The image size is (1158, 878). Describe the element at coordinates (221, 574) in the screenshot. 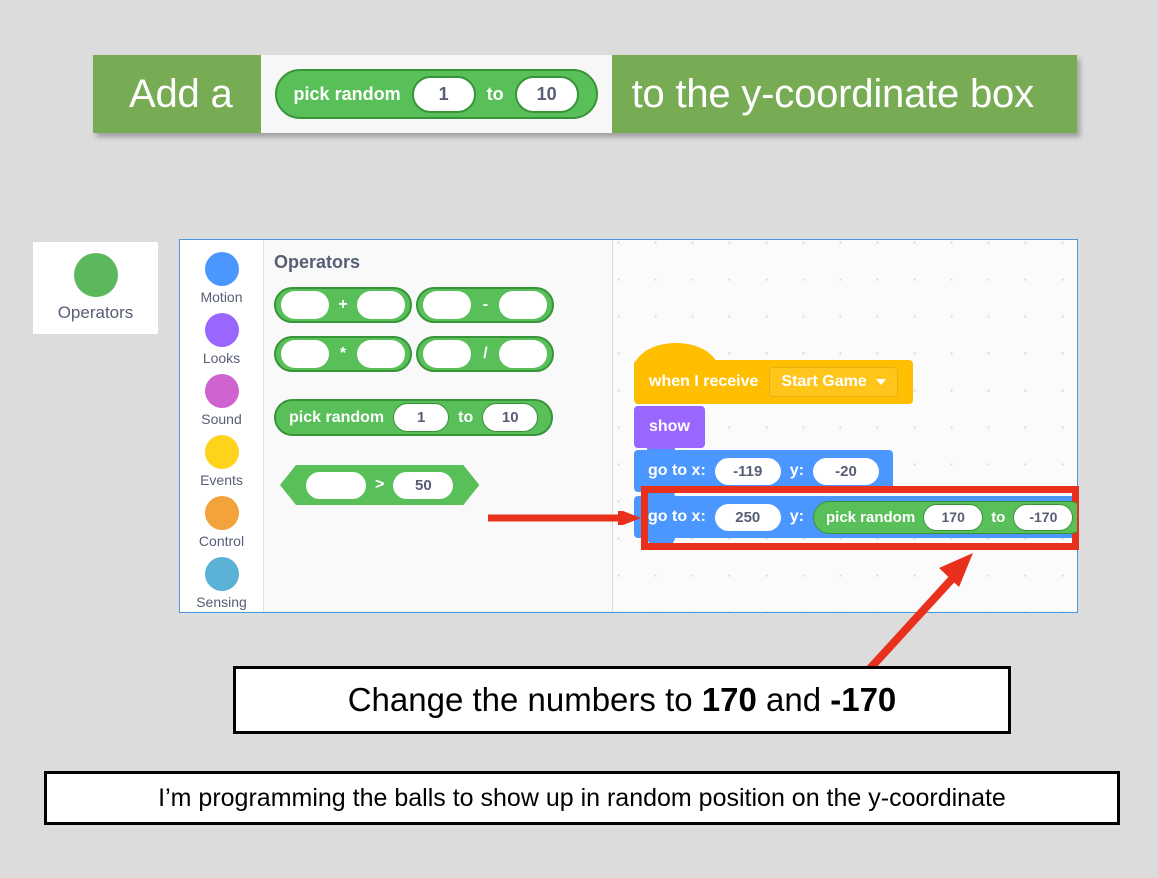

I see `sensing-circle-icon` at that location.